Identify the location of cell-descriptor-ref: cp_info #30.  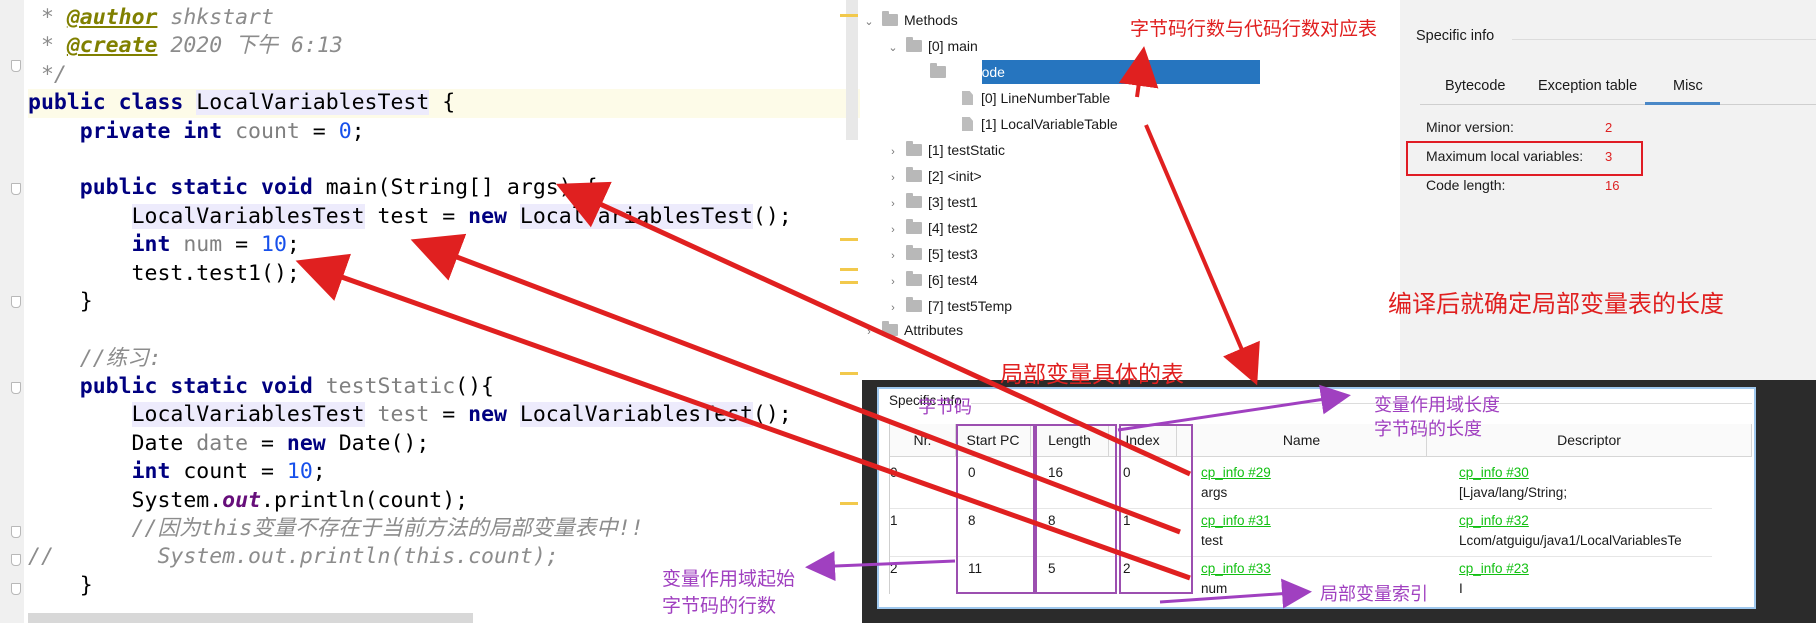
(1494, 472).